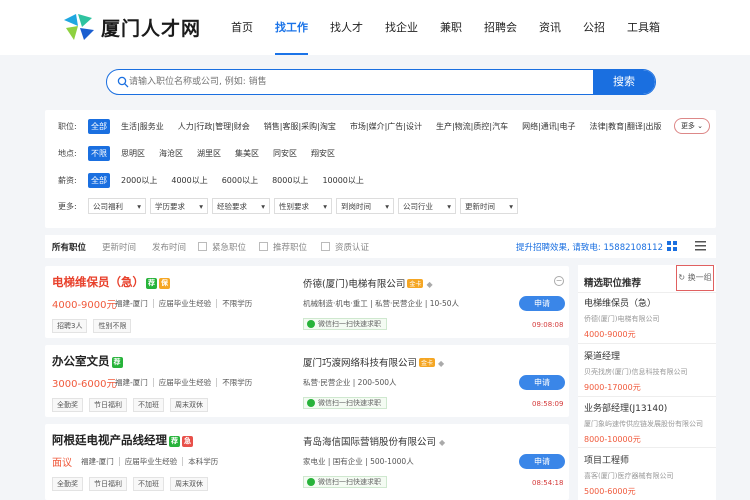 This screenshot has height=500, width=750. What do you see at coordinates (401, 27) in the screenshot?
I see `nav-find-company: 找企业` at bounding box center [401, 27].